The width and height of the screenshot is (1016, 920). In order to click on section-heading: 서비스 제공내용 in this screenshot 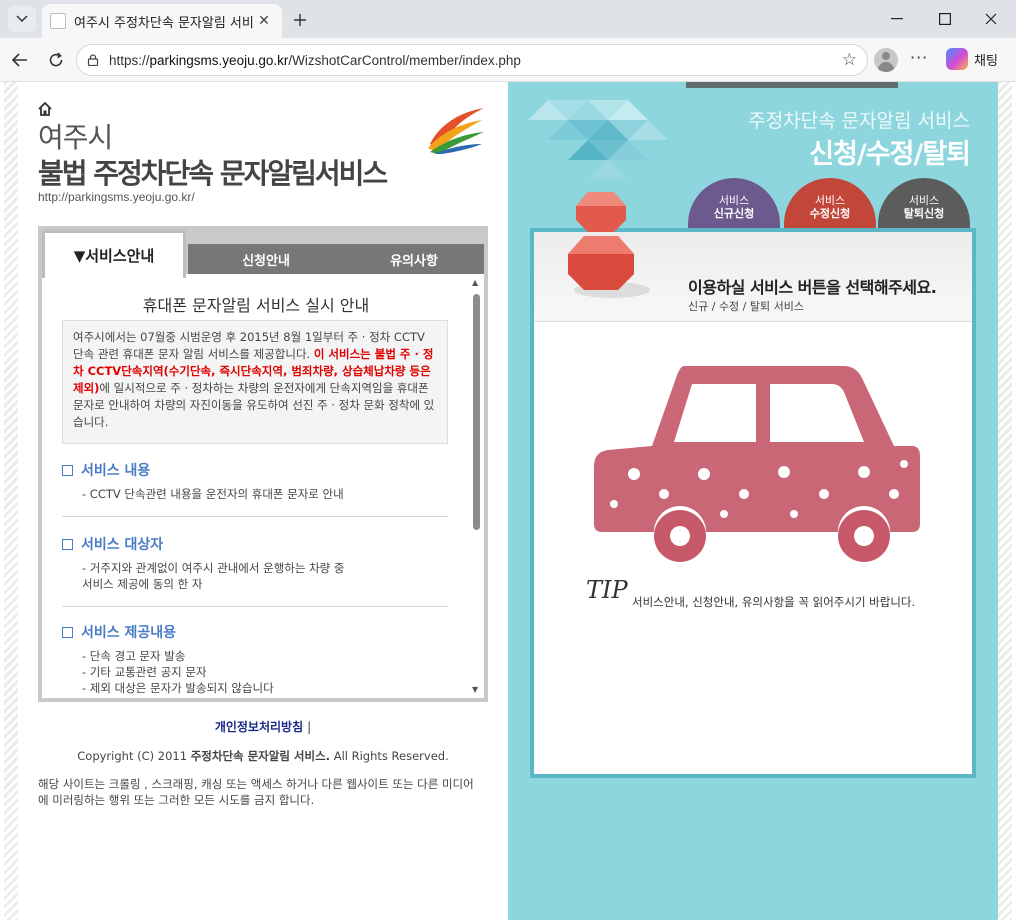, I will do `click(129, 633)`.